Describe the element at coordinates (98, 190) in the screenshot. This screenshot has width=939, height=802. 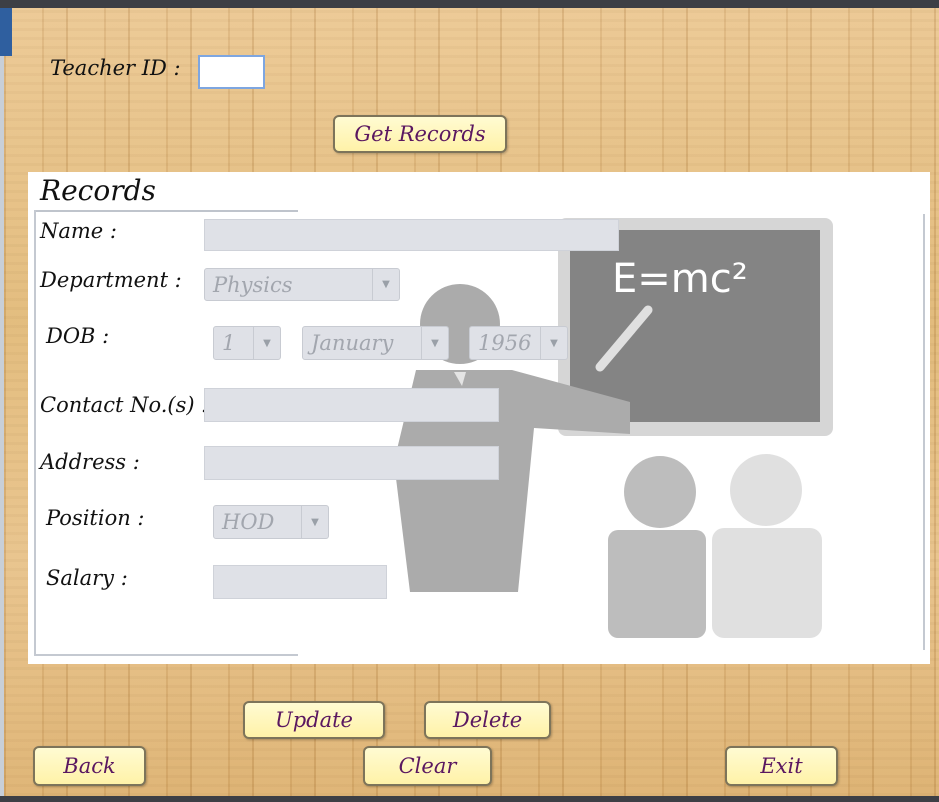
I see `records-title: Records` at that location.